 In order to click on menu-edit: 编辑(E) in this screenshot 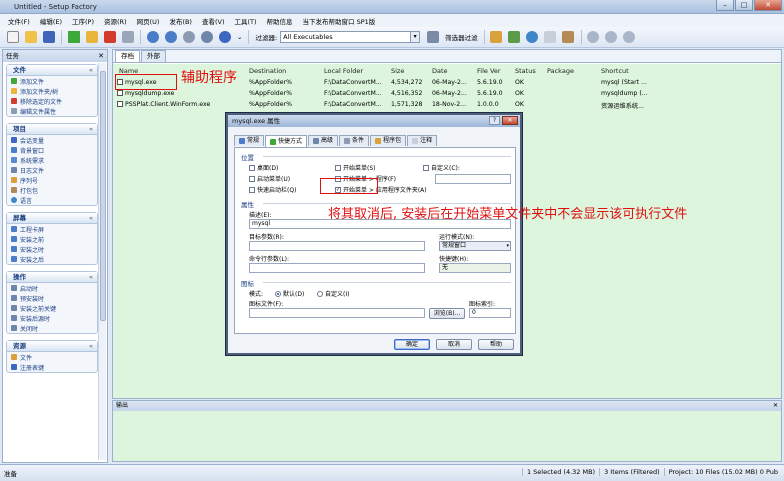, I will do `click(51, 21)`.